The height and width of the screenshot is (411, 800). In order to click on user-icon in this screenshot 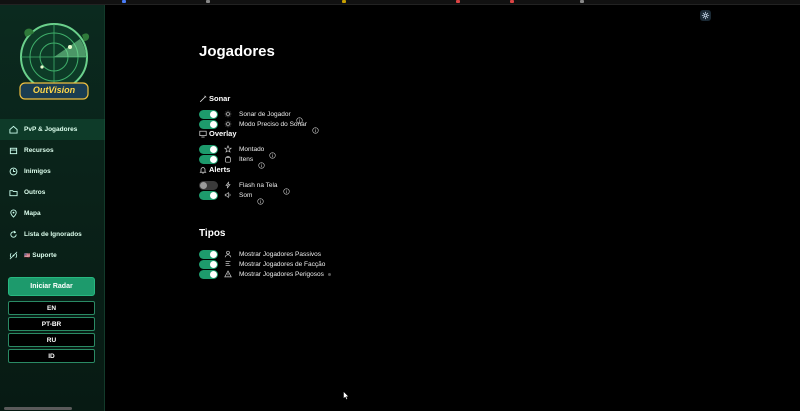, I will do `click(228, 254)`.